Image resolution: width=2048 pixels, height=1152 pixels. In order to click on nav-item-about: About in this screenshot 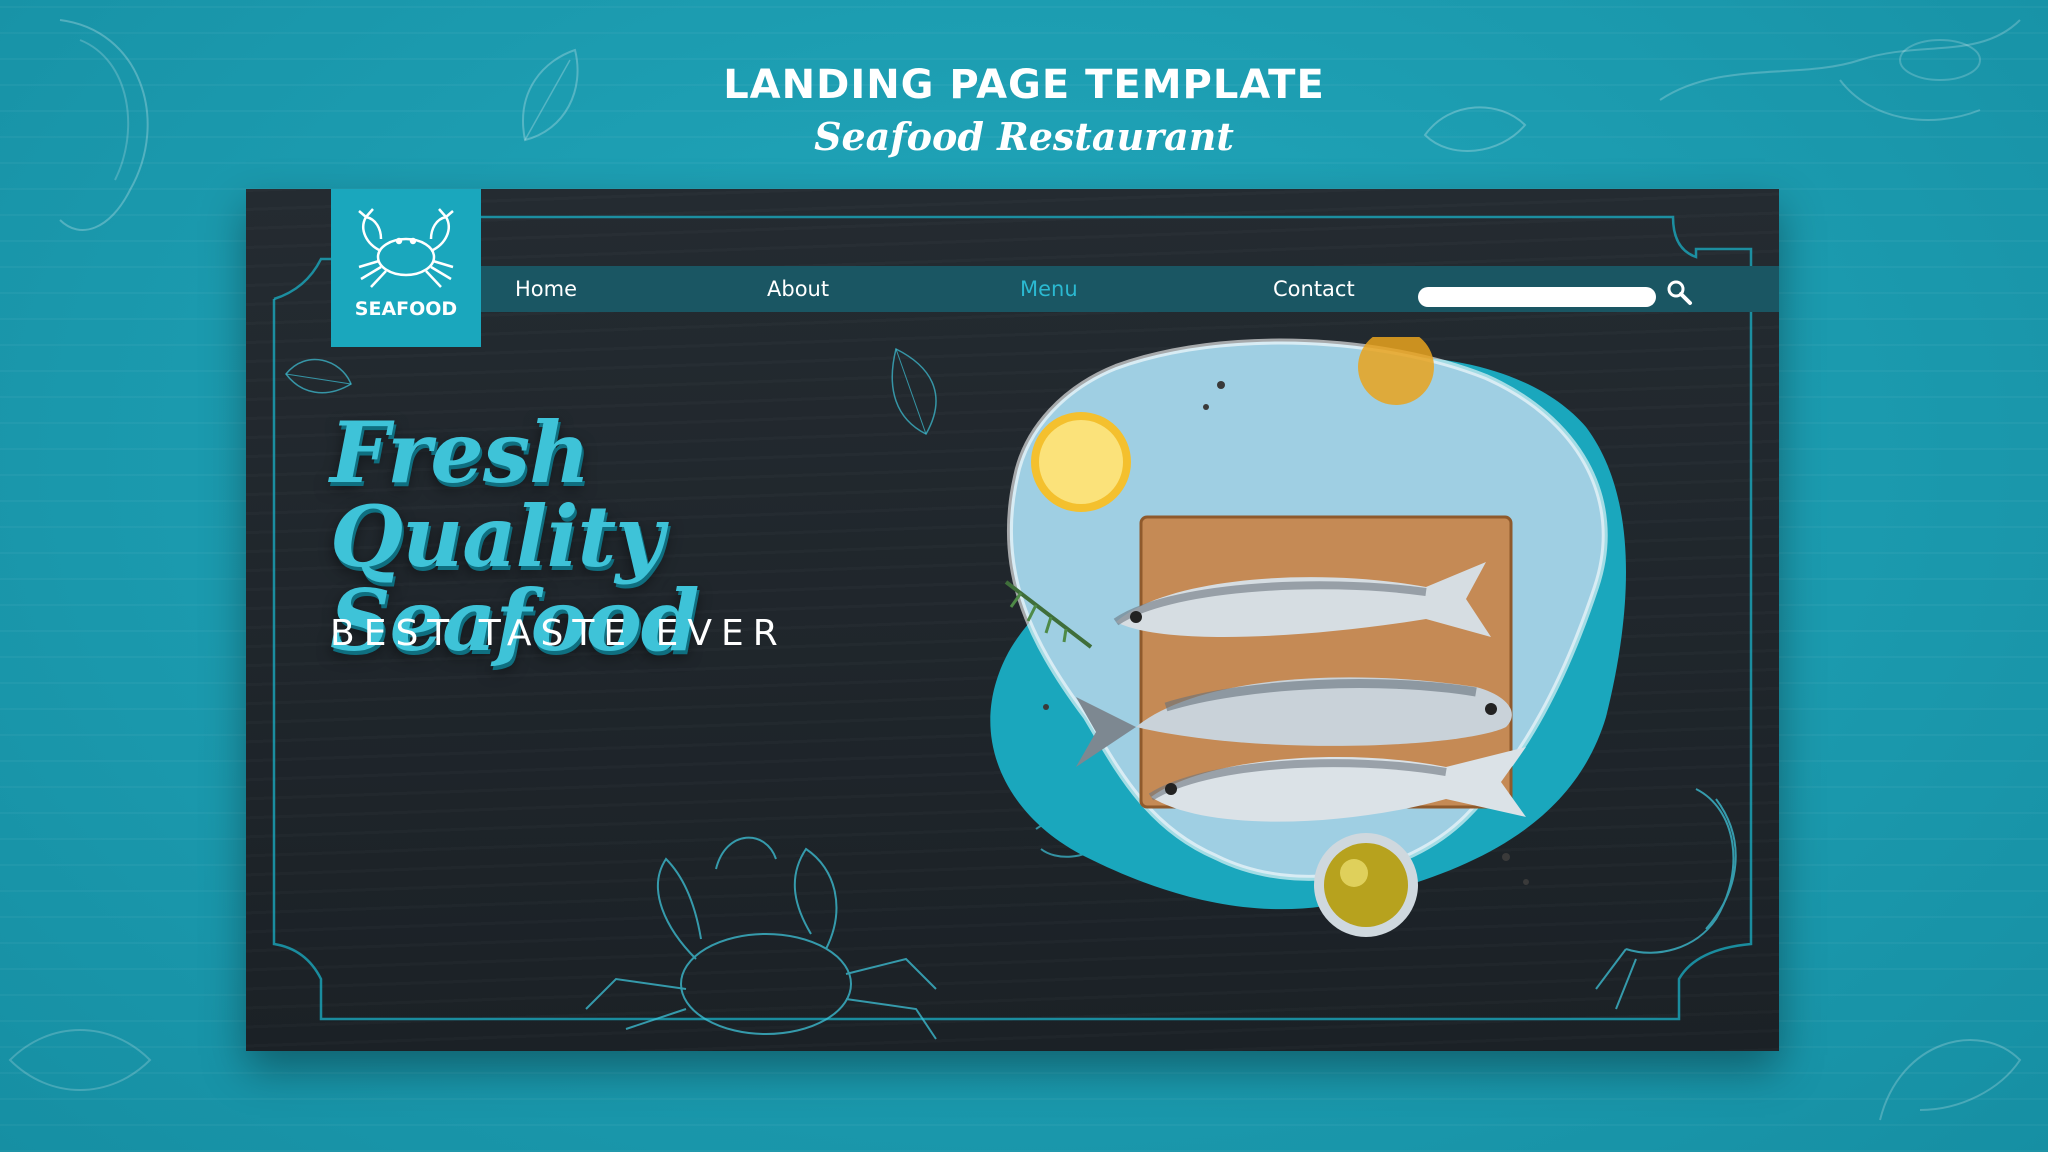, I will do `click(798, 289)`.